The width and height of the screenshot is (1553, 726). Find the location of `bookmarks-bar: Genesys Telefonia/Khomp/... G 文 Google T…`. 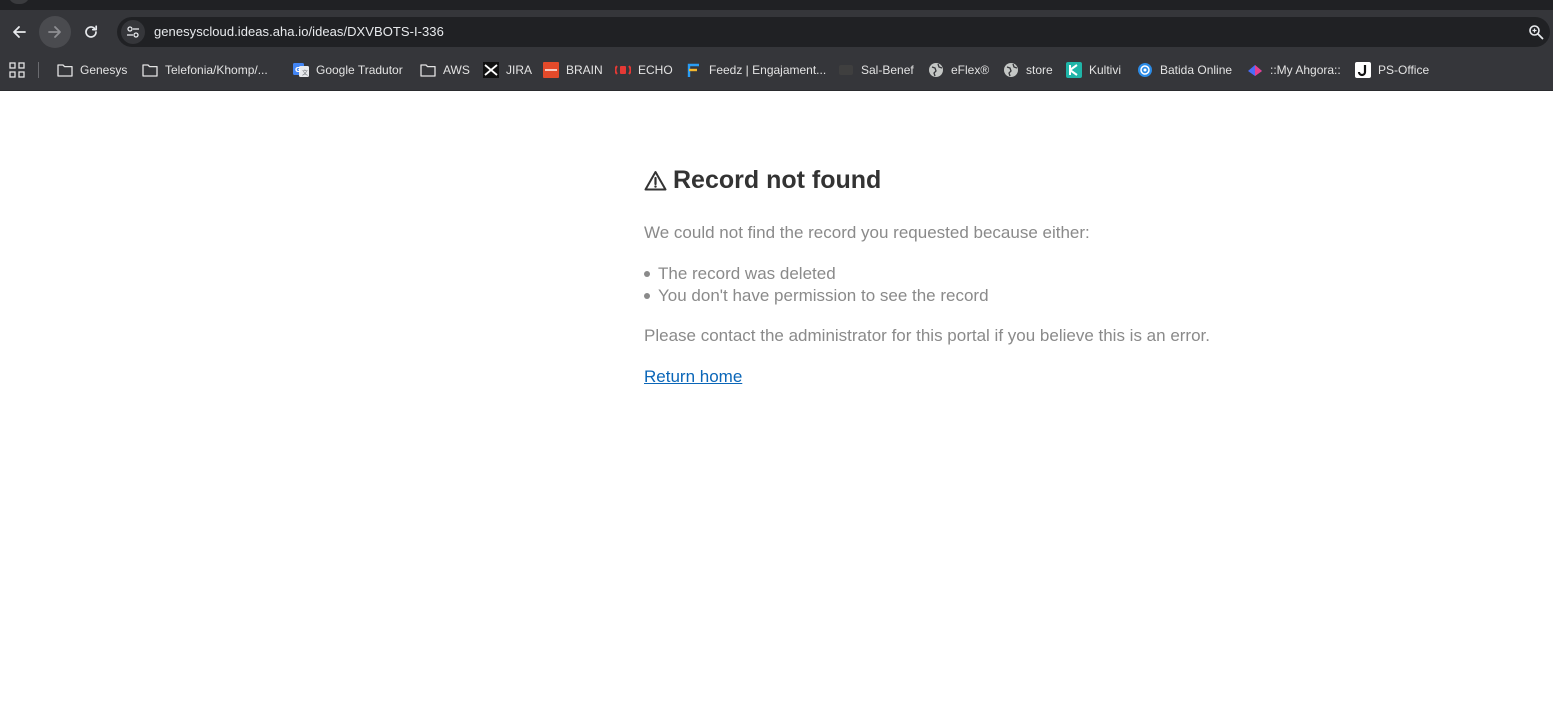

bookmarks-bar: Genesys Telefonia/Khomp/... G 文 Google T… is located at coordinates (776, 70).